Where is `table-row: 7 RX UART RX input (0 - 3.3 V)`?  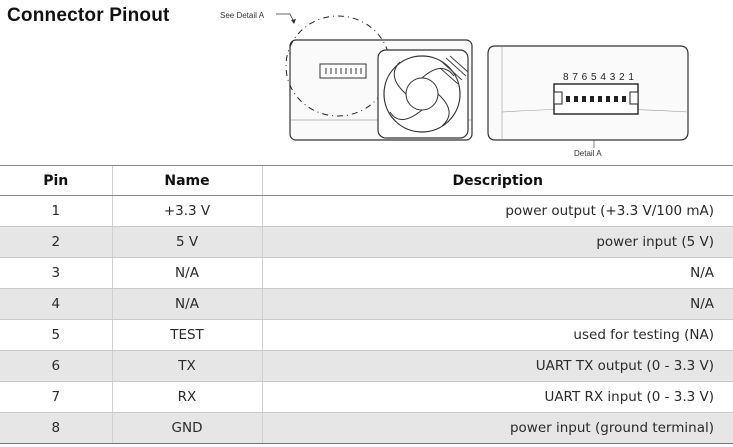
table-row: 7 RX UART RX input (0 - 3.3 V) is located at coordinates (366, 397).